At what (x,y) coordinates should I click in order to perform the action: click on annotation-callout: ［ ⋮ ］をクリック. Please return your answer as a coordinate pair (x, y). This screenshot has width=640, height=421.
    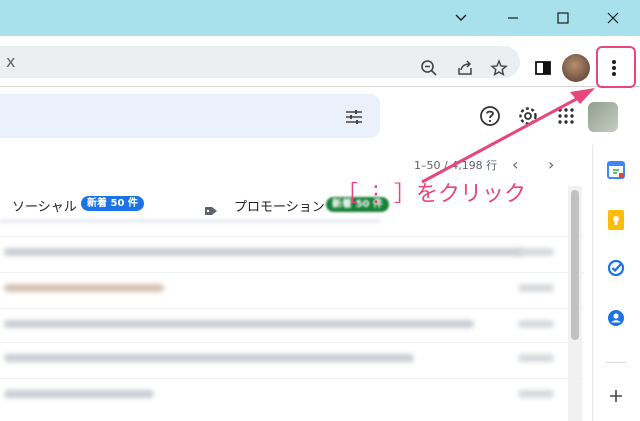
    Looking at the image, I should click on (431, 194).